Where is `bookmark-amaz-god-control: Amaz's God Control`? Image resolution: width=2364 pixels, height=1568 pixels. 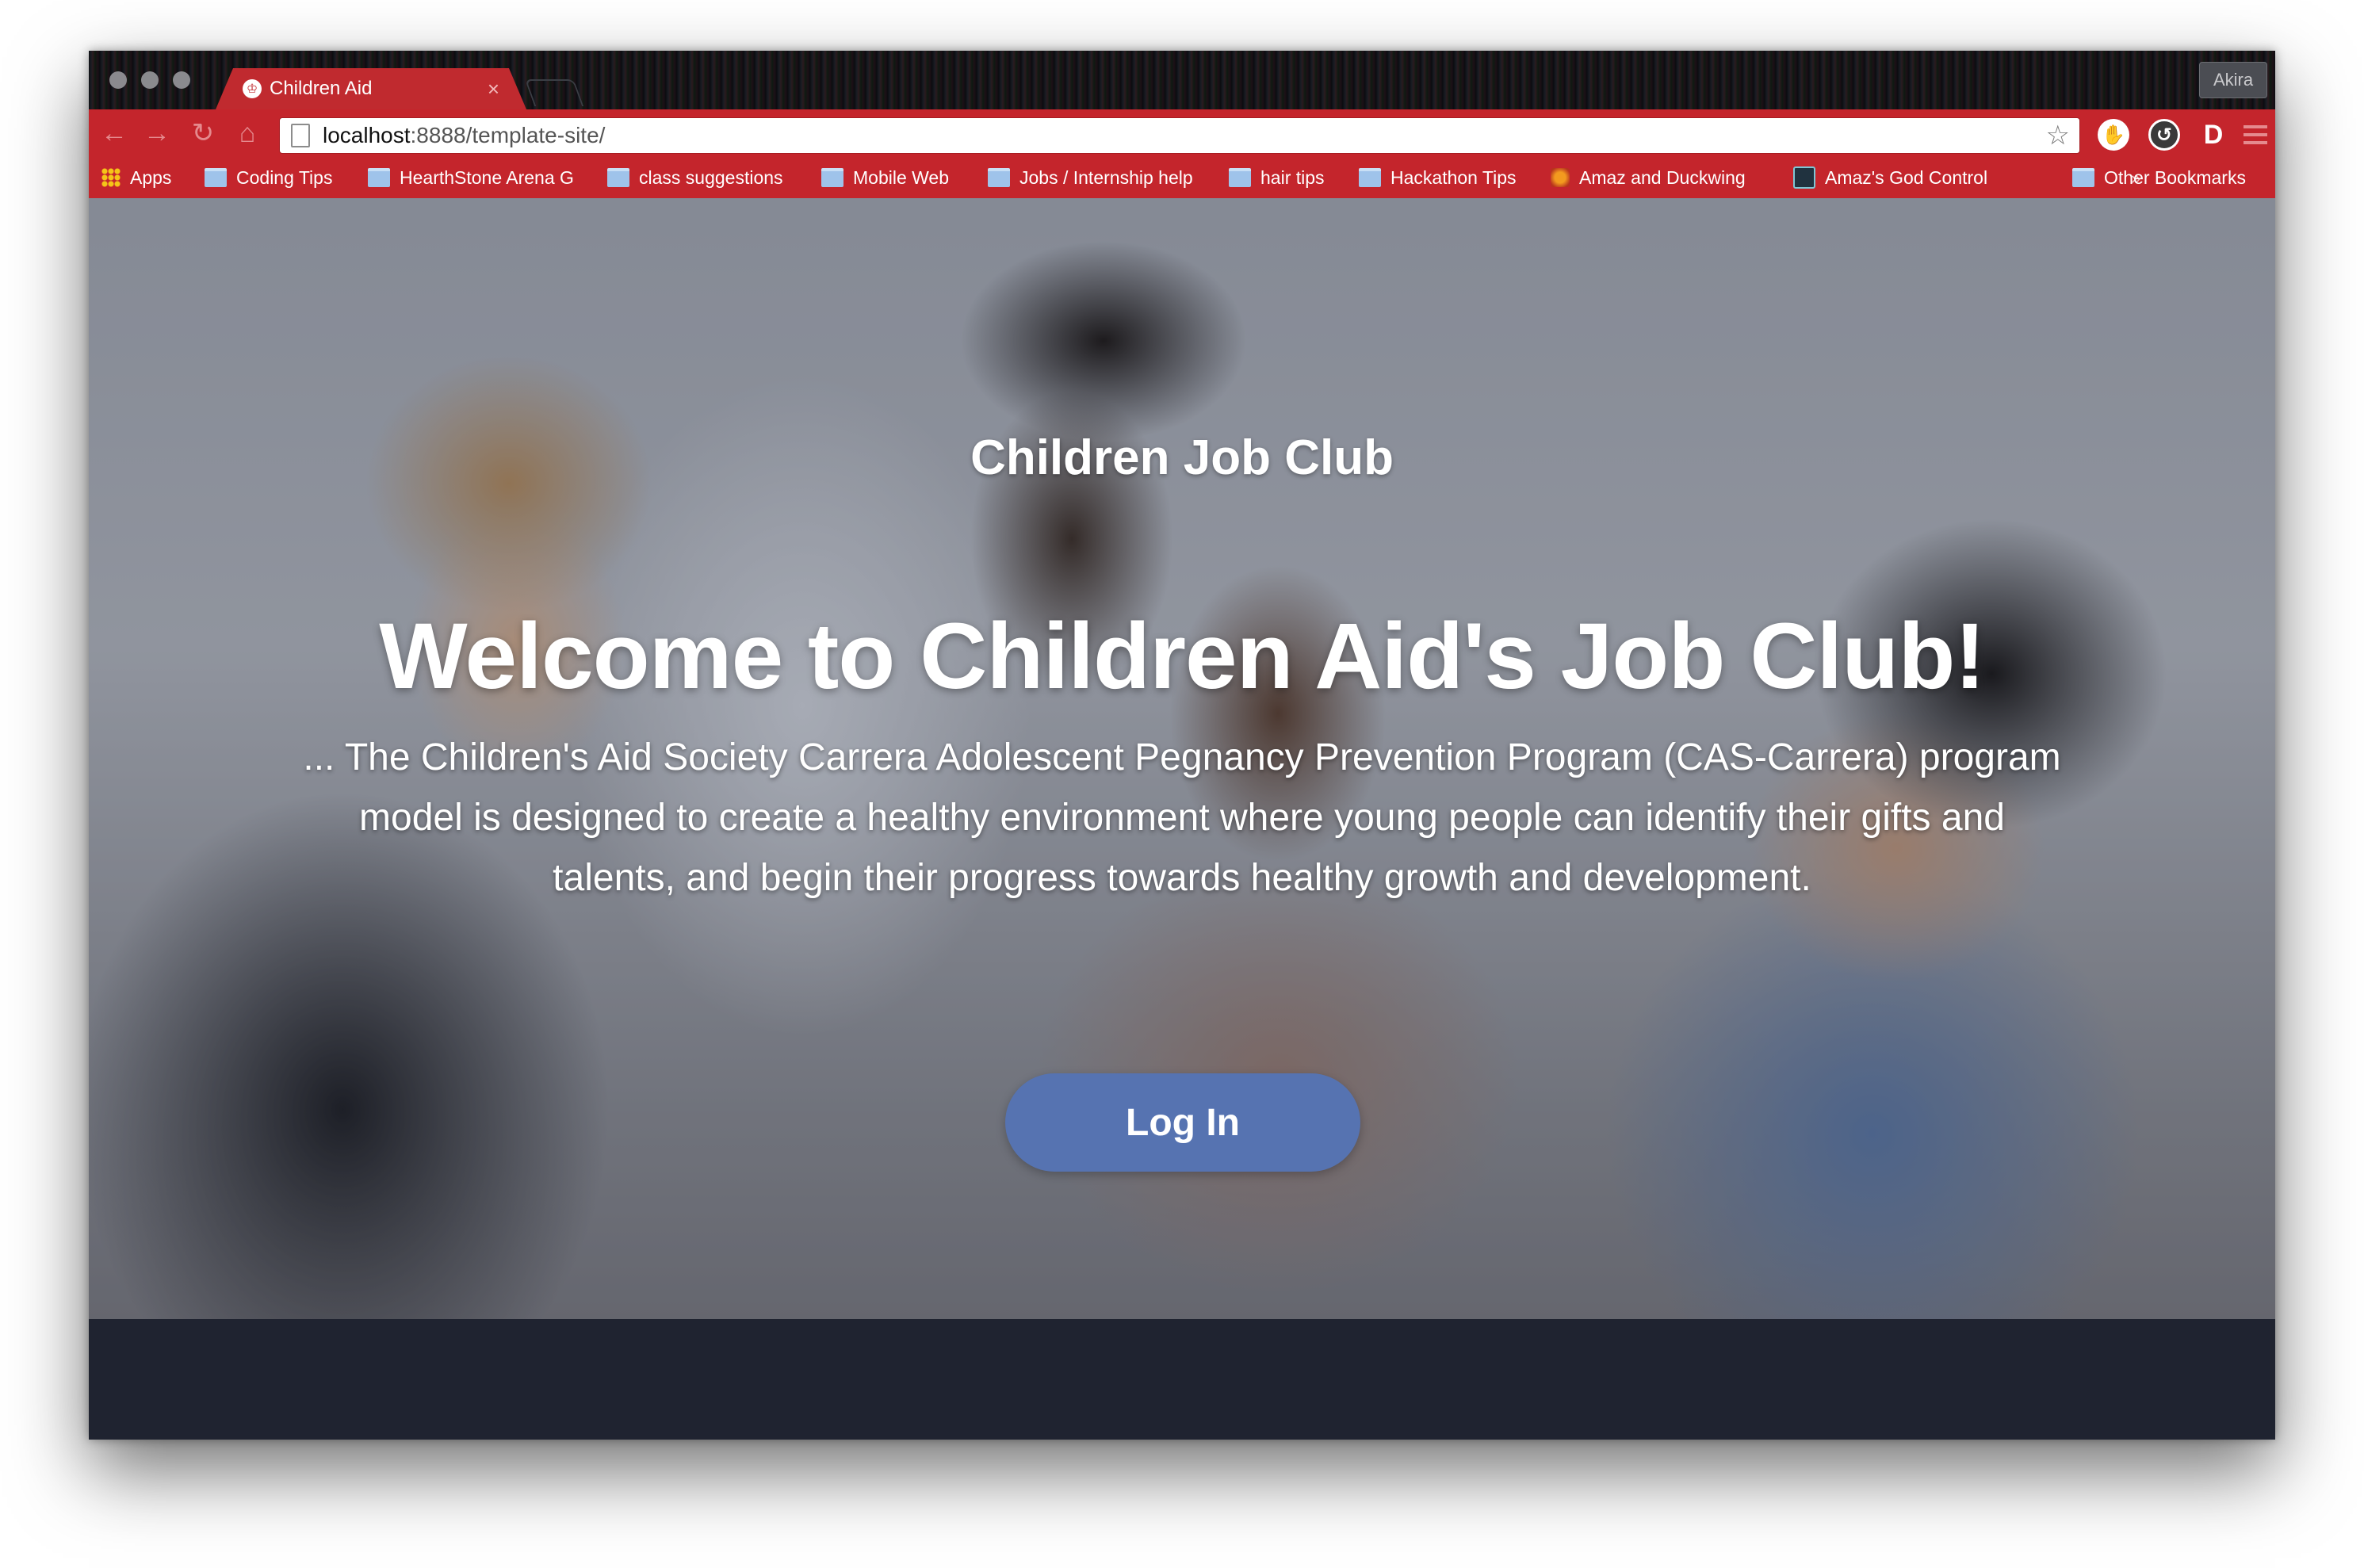
bookmark-amaz-god-control: Amaz's God Control is located at coordinates (1900, 177).